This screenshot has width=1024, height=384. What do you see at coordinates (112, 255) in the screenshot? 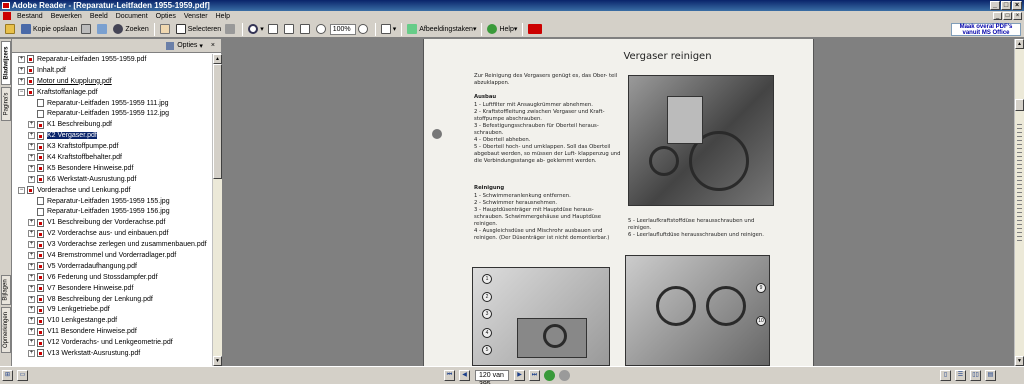
I see `bookmark-item: + V4 Bremstrommel und Vorderradlager.pdf` at bounding box center [112, 255].